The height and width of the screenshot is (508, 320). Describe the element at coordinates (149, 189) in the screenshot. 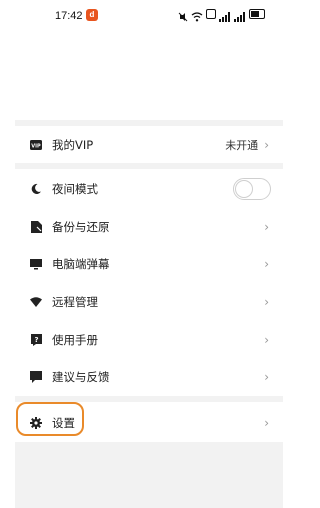

I see `menu-item-night-mode: 夜间模式` at that location.